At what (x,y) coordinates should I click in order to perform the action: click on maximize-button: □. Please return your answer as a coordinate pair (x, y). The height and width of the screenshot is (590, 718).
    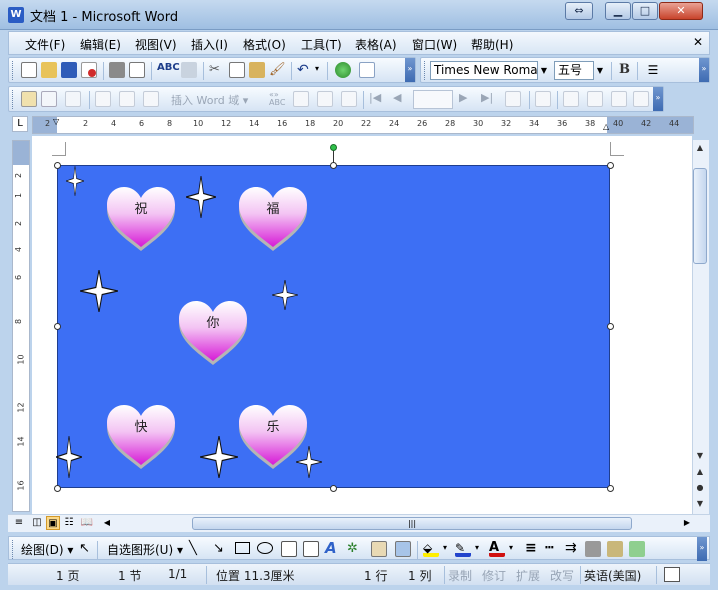
    Looking at the image, I should click on (645, 11).